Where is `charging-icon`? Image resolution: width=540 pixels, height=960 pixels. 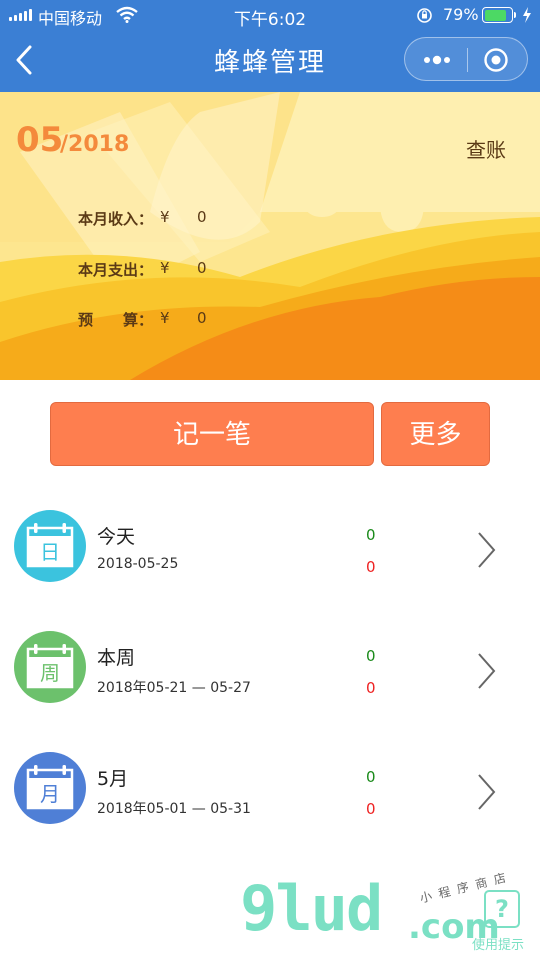
charging-icon is located at coordinates (527, 15).